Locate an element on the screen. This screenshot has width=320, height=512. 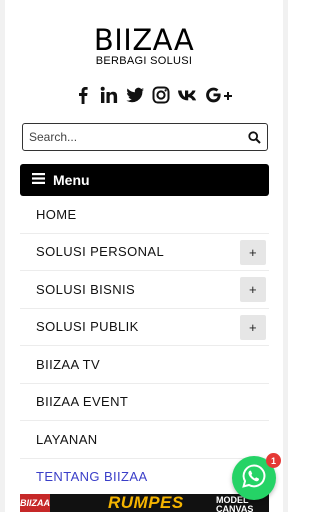
menu-item-label: BIIZAA TV is located at coordinates (68, 364).